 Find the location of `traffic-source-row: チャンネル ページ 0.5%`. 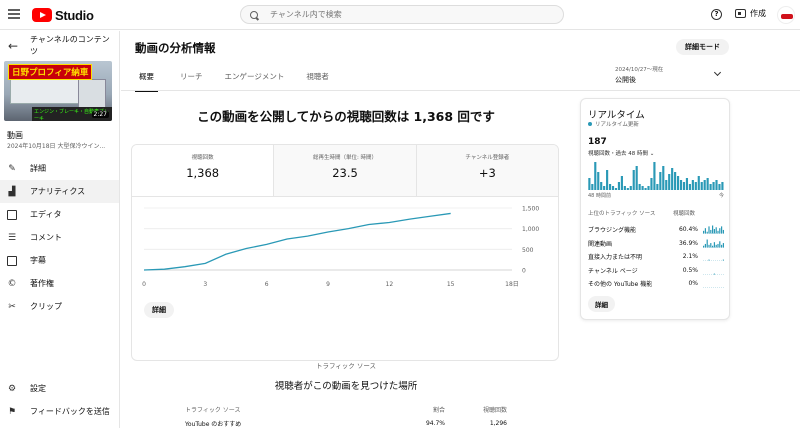

traffic-source-row: チャンネル ページ 0.5% is located at coordinates (656, 271).